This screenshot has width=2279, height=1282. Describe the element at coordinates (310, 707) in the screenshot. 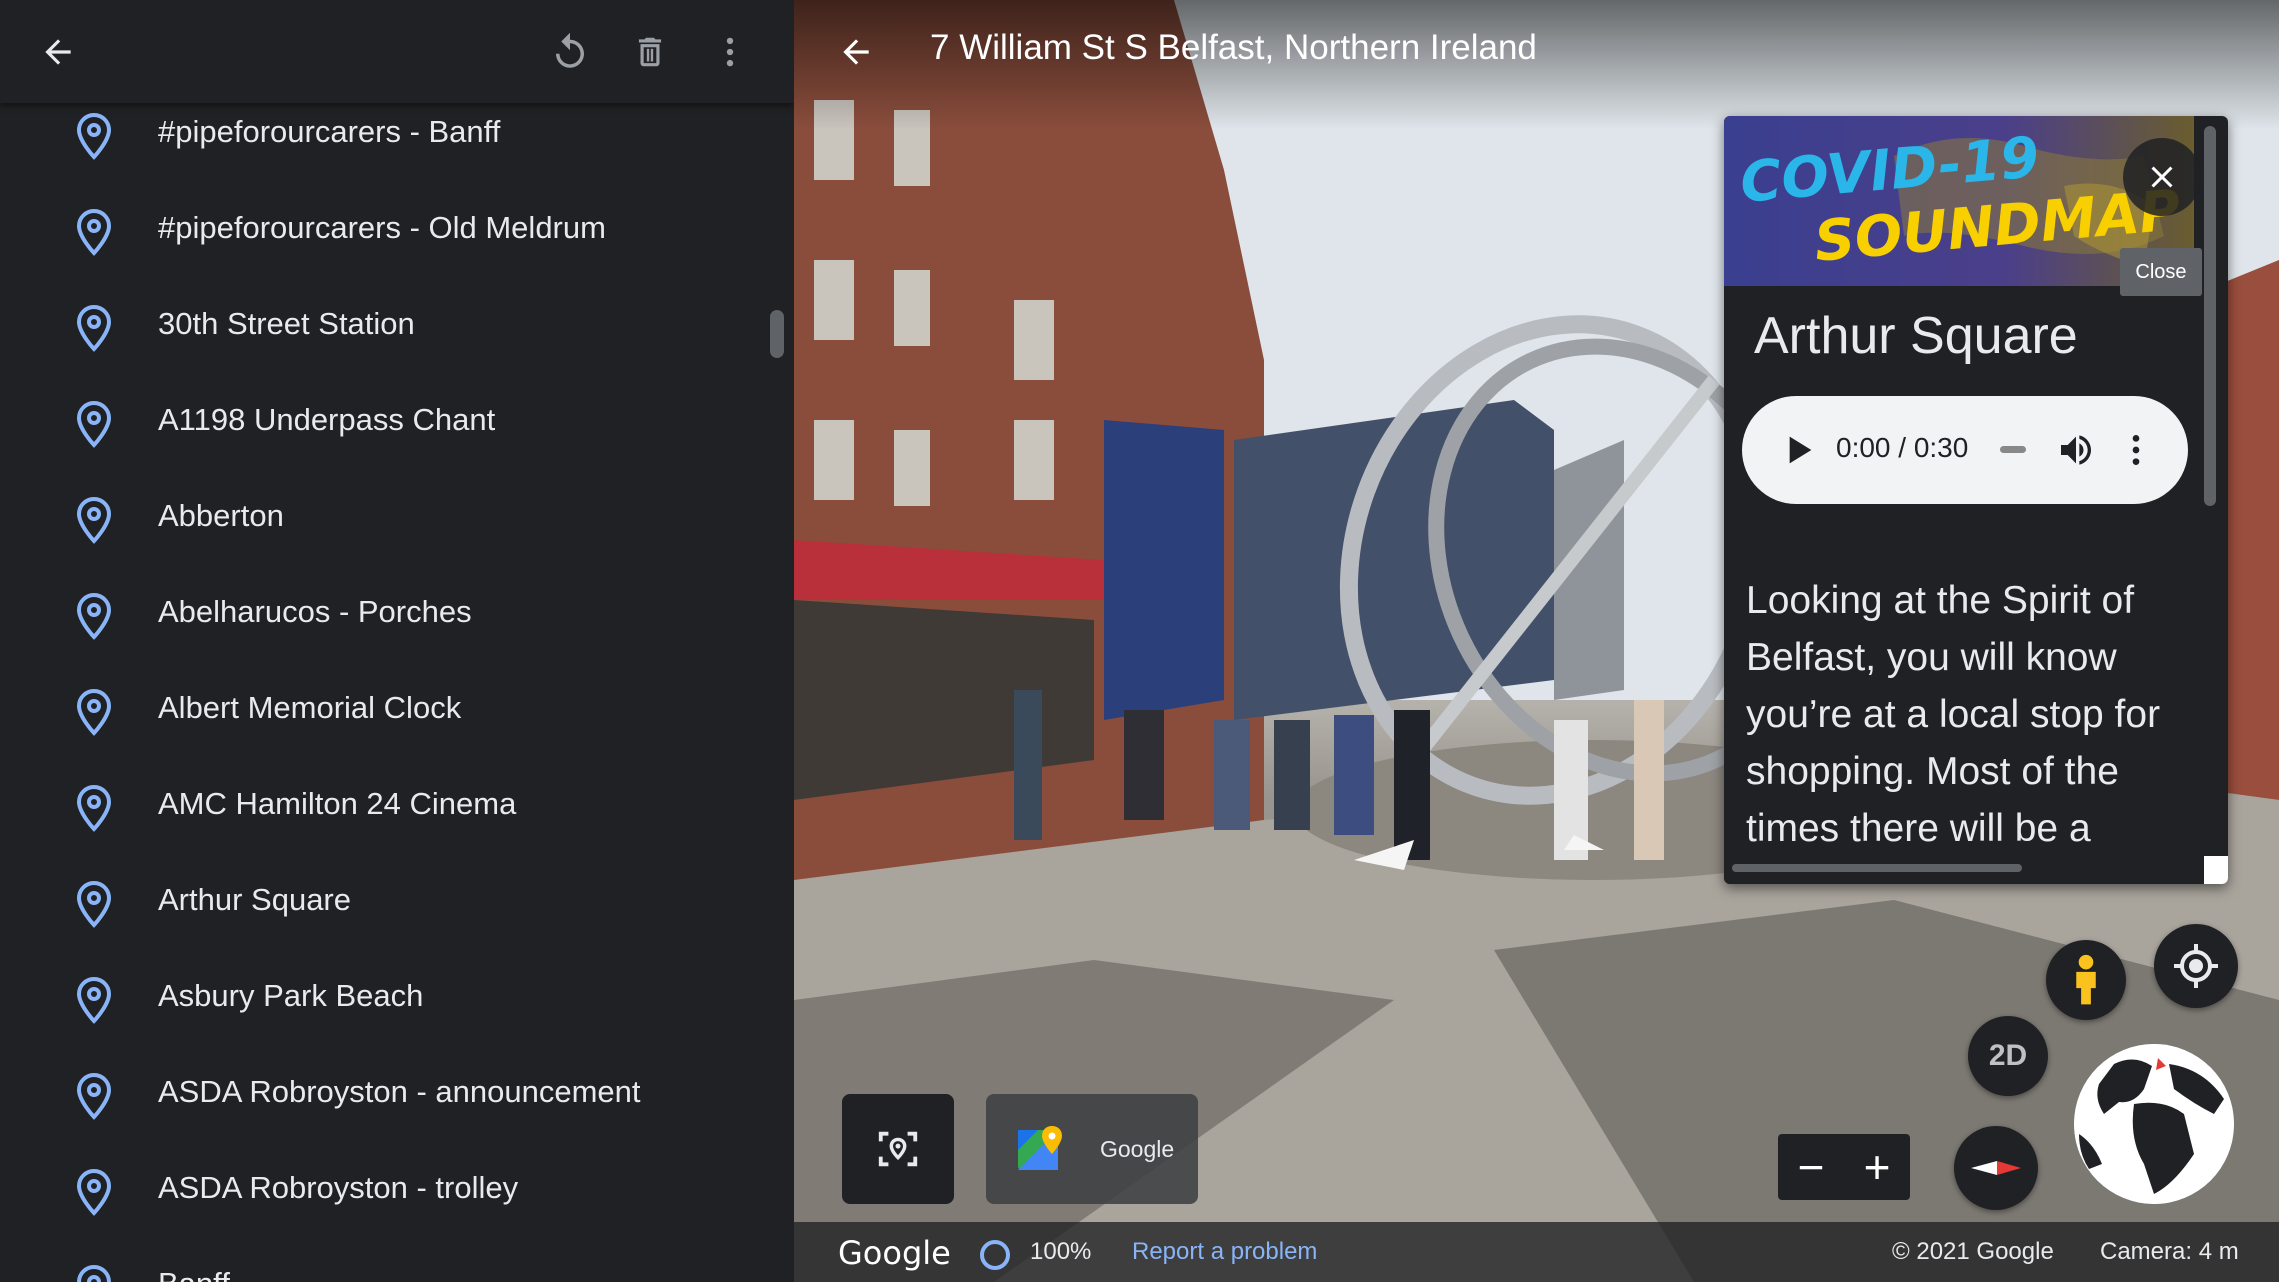

I see `list-item-label: Albert Memorial Clock` at that location.